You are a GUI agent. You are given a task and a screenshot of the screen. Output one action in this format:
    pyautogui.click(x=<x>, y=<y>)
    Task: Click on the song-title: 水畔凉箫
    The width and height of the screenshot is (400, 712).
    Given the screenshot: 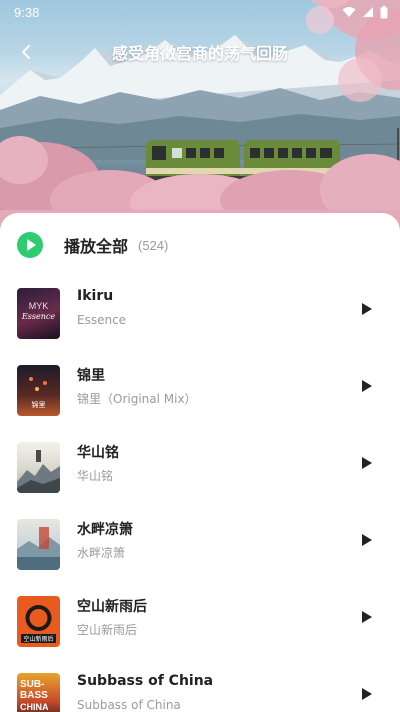 What is the action you would take?
    pyautogui.click(x=105, y=530)
    